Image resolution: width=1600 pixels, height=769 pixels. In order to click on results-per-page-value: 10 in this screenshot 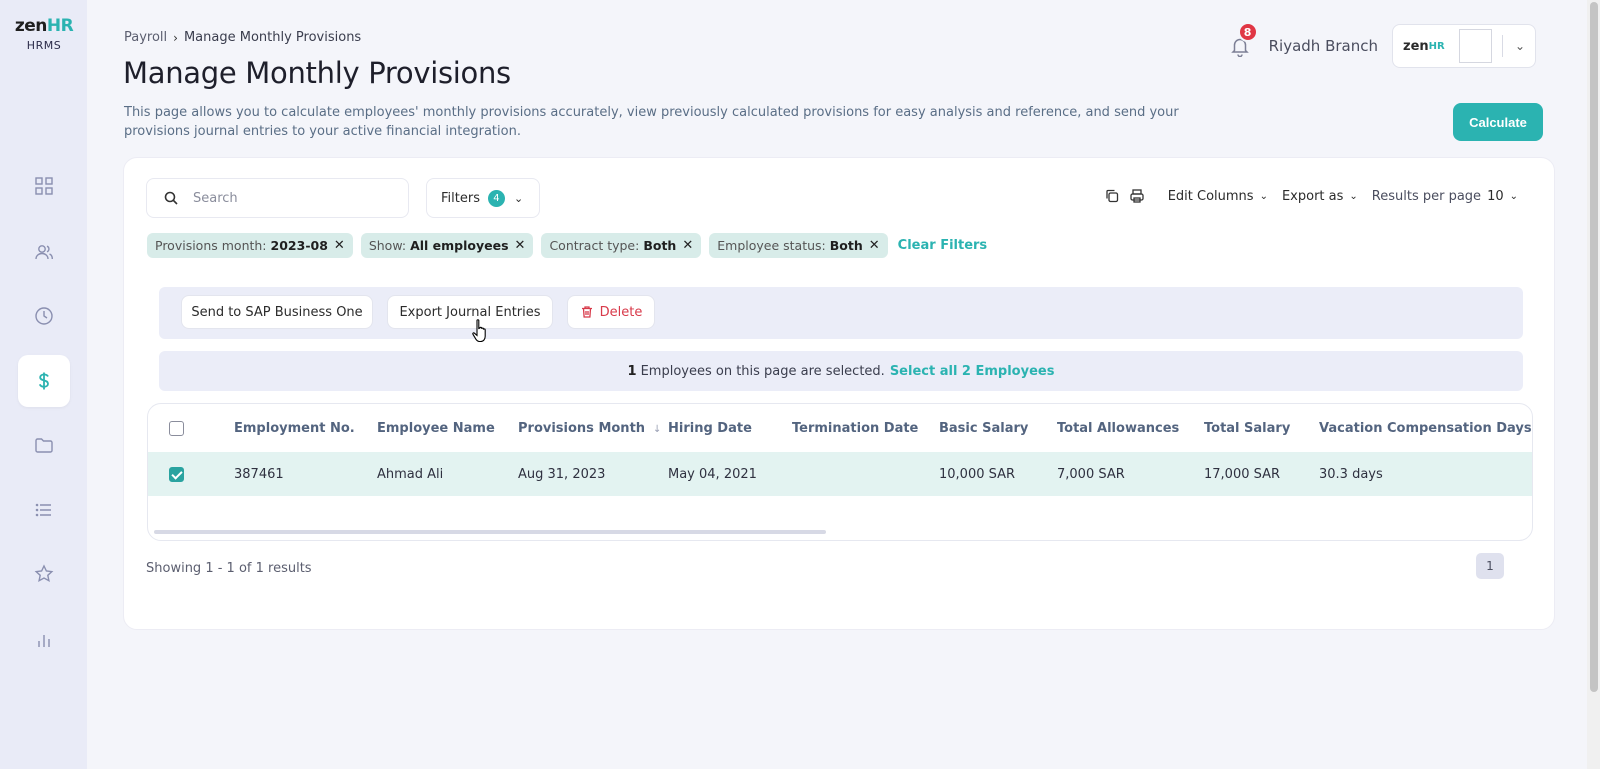, I will do `click(1495, 196)`.